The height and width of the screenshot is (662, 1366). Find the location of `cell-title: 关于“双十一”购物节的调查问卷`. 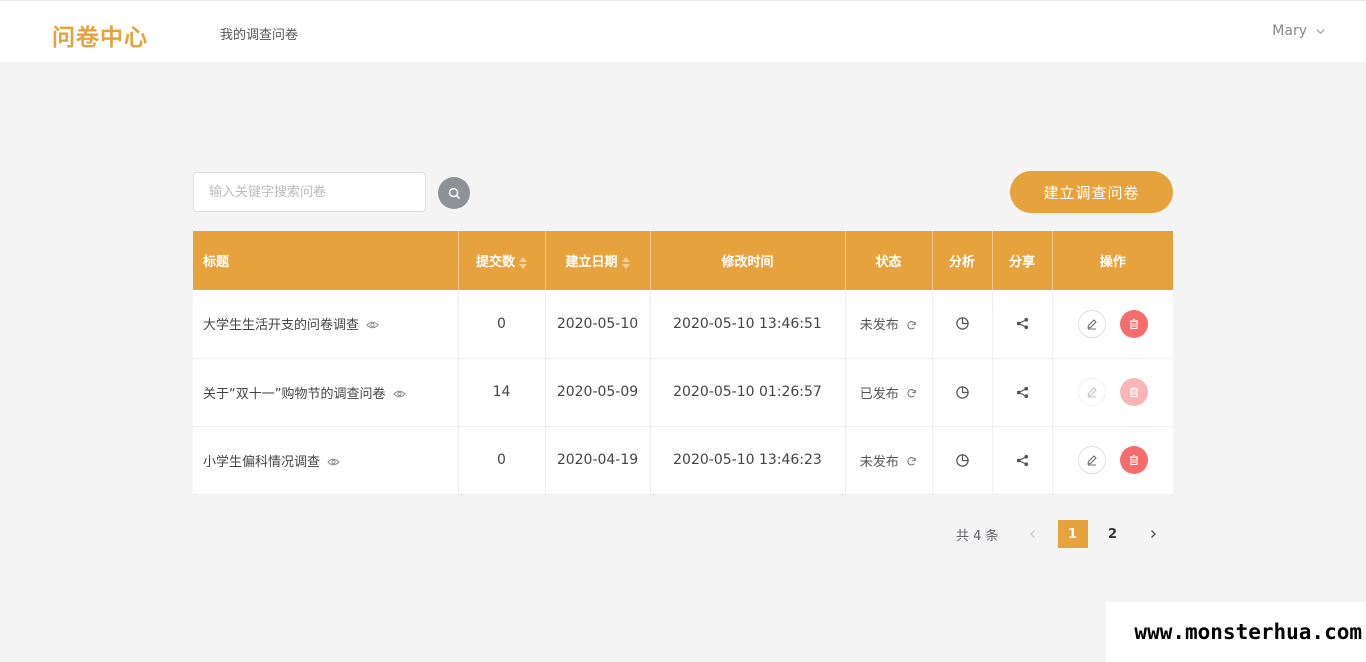

cell-title: 关于“双十一”购物节的调查问卷 is located at coordinates (326, 392).